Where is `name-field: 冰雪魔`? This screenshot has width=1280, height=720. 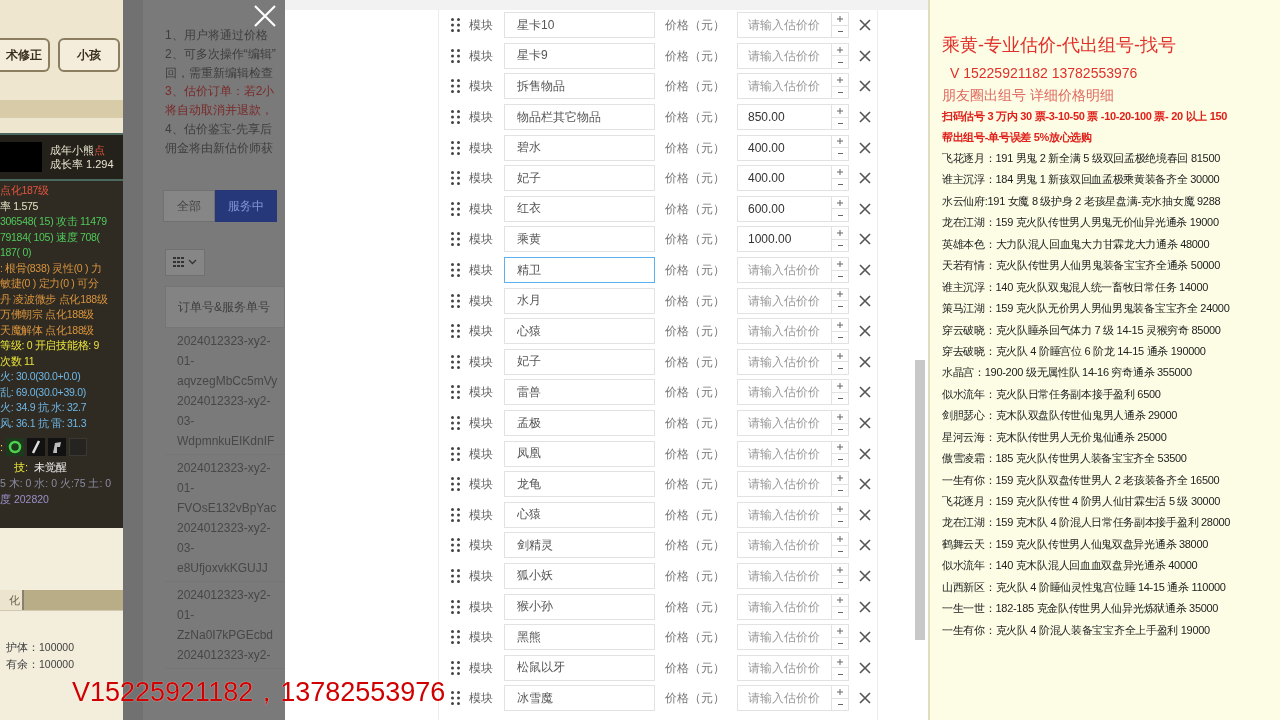 name-field: 冰雪魔 is located at coordinates (579, 698).